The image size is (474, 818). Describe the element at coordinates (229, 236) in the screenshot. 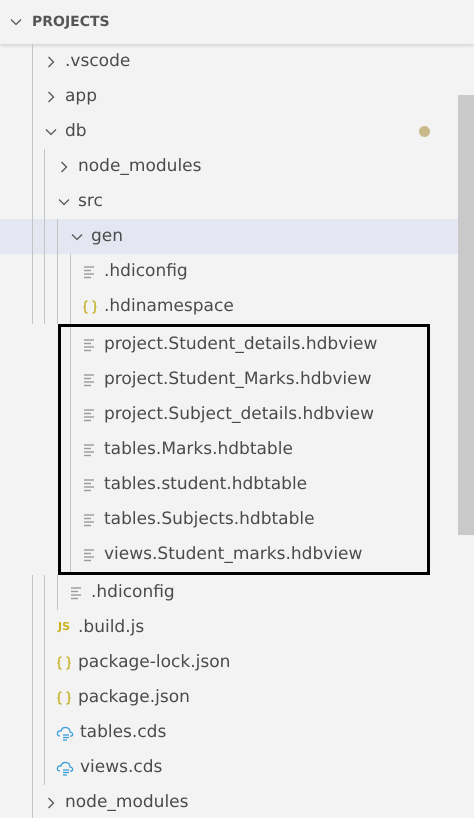

I see `folder-item: gen` at that location.